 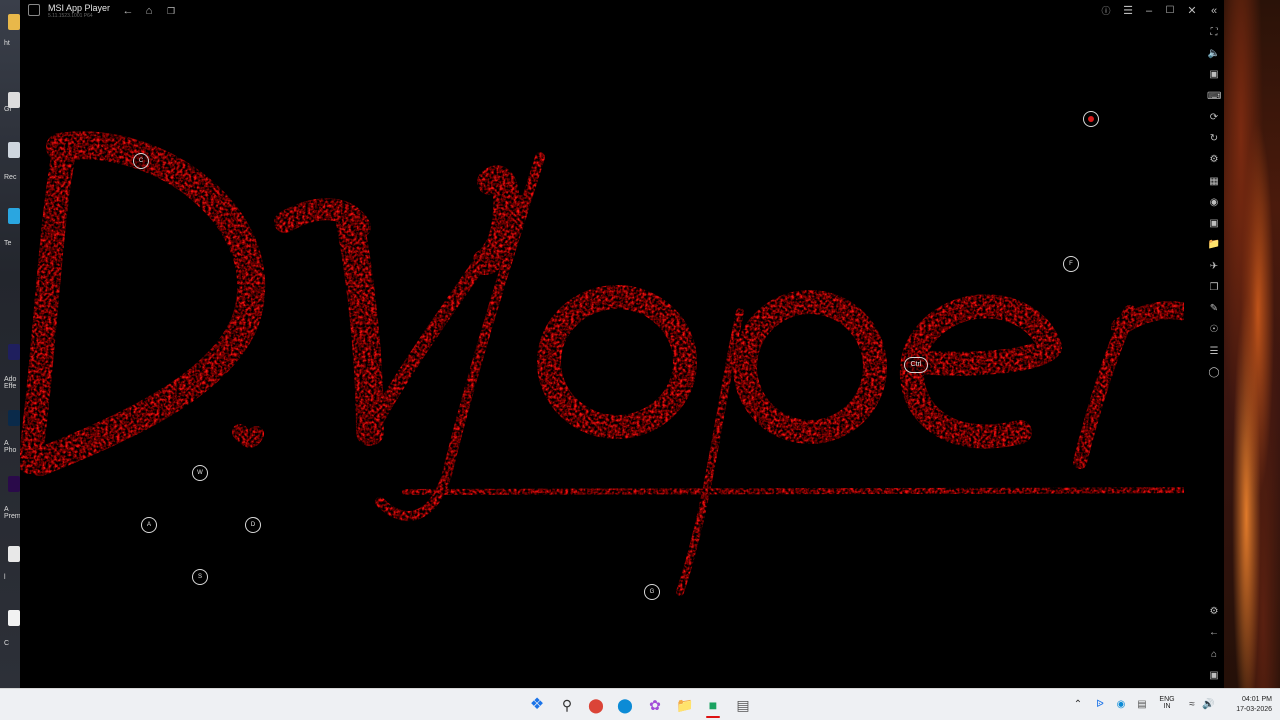 I want to click on help-icon: ⓘ, so click(x=1106, y=11).